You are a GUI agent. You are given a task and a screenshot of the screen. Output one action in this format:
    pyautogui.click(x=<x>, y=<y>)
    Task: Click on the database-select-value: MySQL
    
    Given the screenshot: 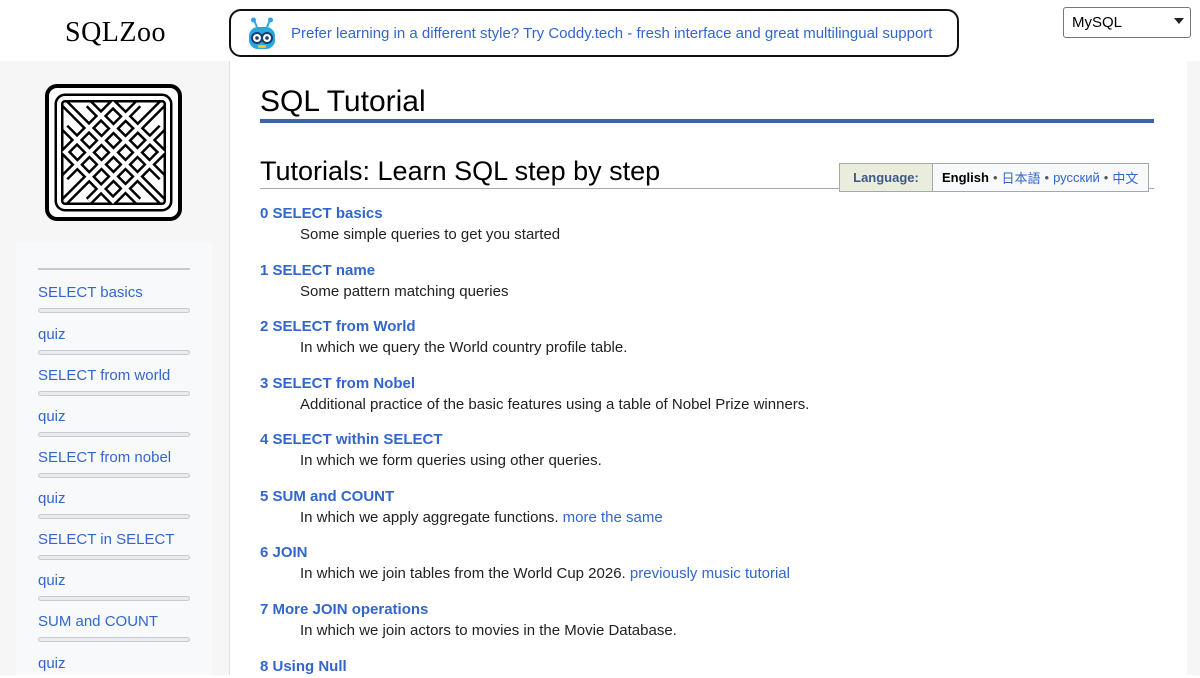 What is the action you would take?
    pyautogui.click(x=1097, y=22)
    